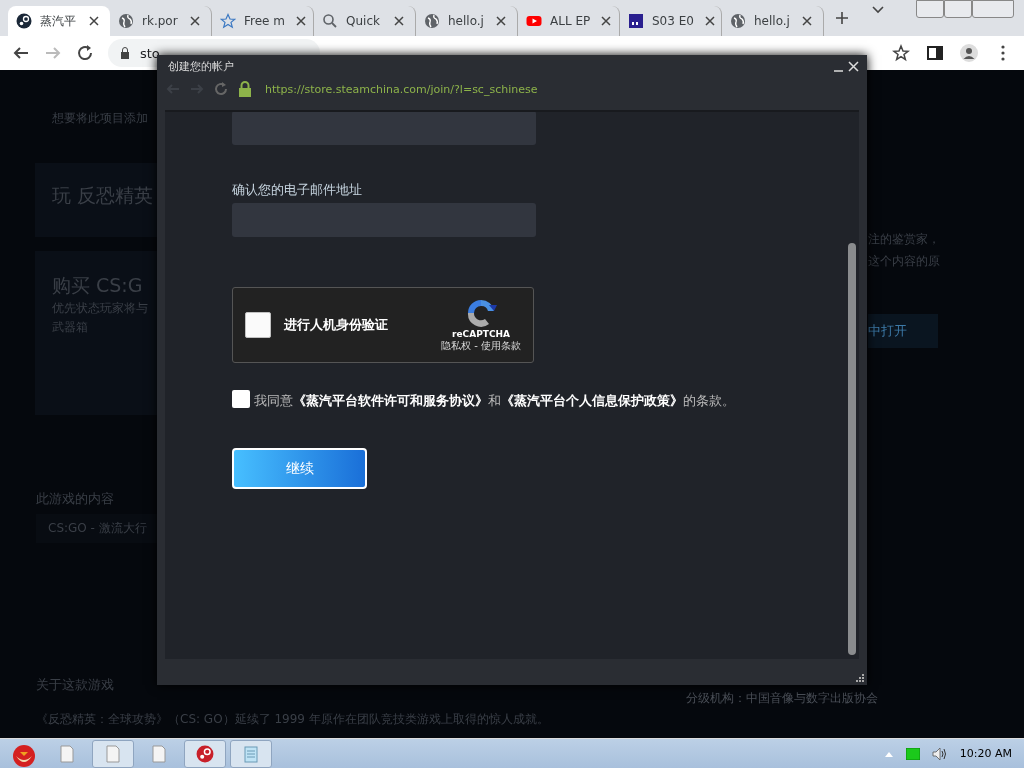 The width and height of the screenshot is (1024, 768). What do you see at coordinates (481, 346) in the screenshot?
I see `captcha-links: 隐私权 - 使用条款` at bounding box center [481, 346].